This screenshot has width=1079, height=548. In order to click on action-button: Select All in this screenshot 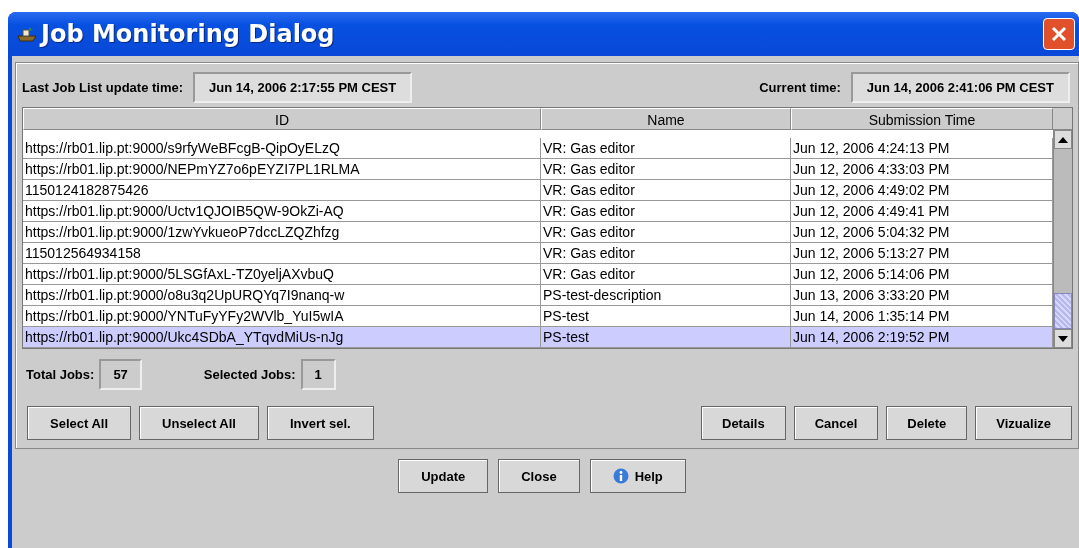, I will do `click(79, 423)`.